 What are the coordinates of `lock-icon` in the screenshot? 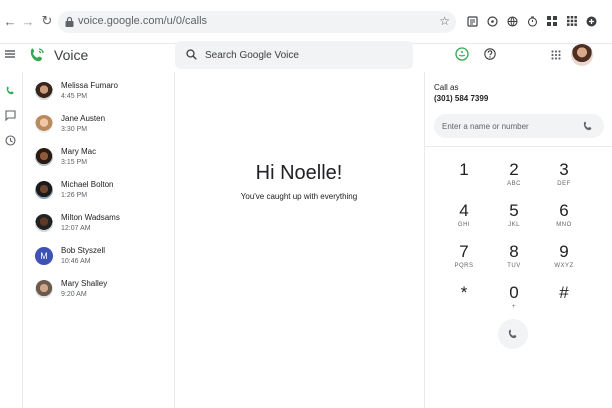 It's located at (69, 21).